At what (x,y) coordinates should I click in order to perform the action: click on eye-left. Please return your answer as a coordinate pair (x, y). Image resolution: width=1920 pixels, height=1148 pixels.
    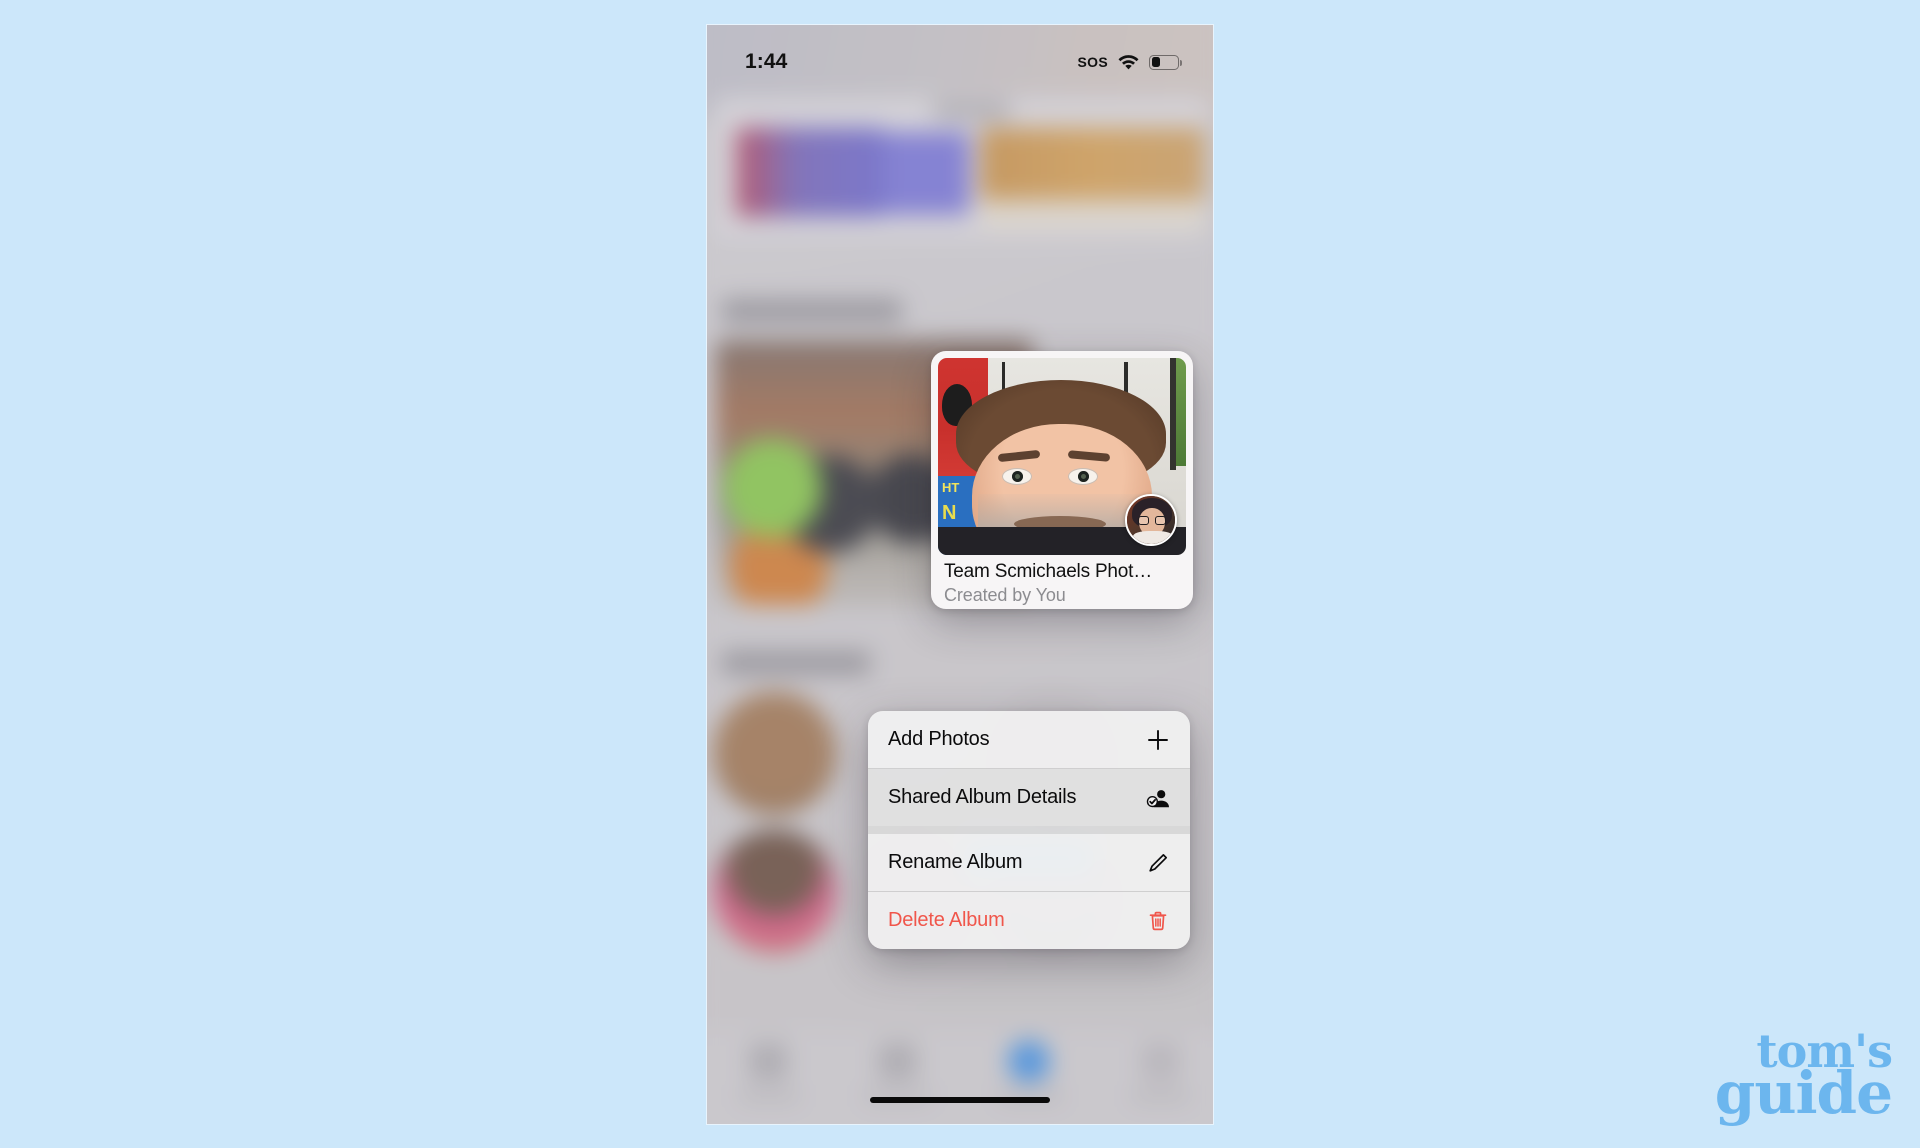
    Looking at the image, I should click on (1017, 476).